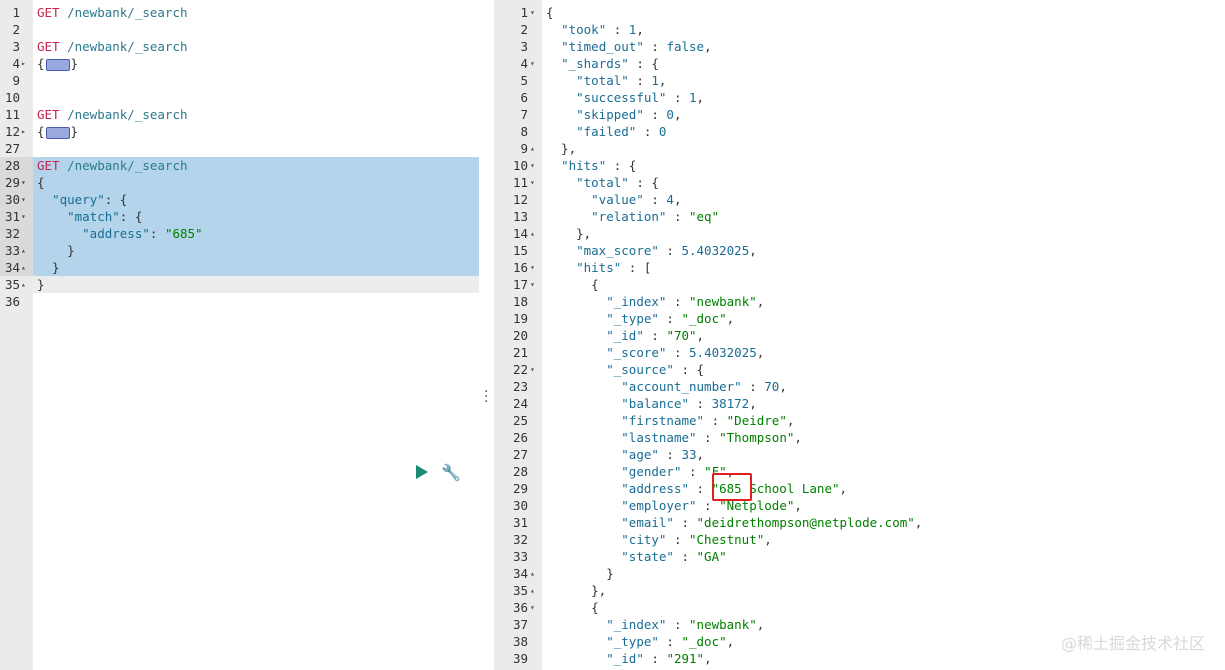 This screenshot has width=1225, height=670. Describe the element at coordinates (486, 335) in the screenshot. I see `pane-divider` at that location.